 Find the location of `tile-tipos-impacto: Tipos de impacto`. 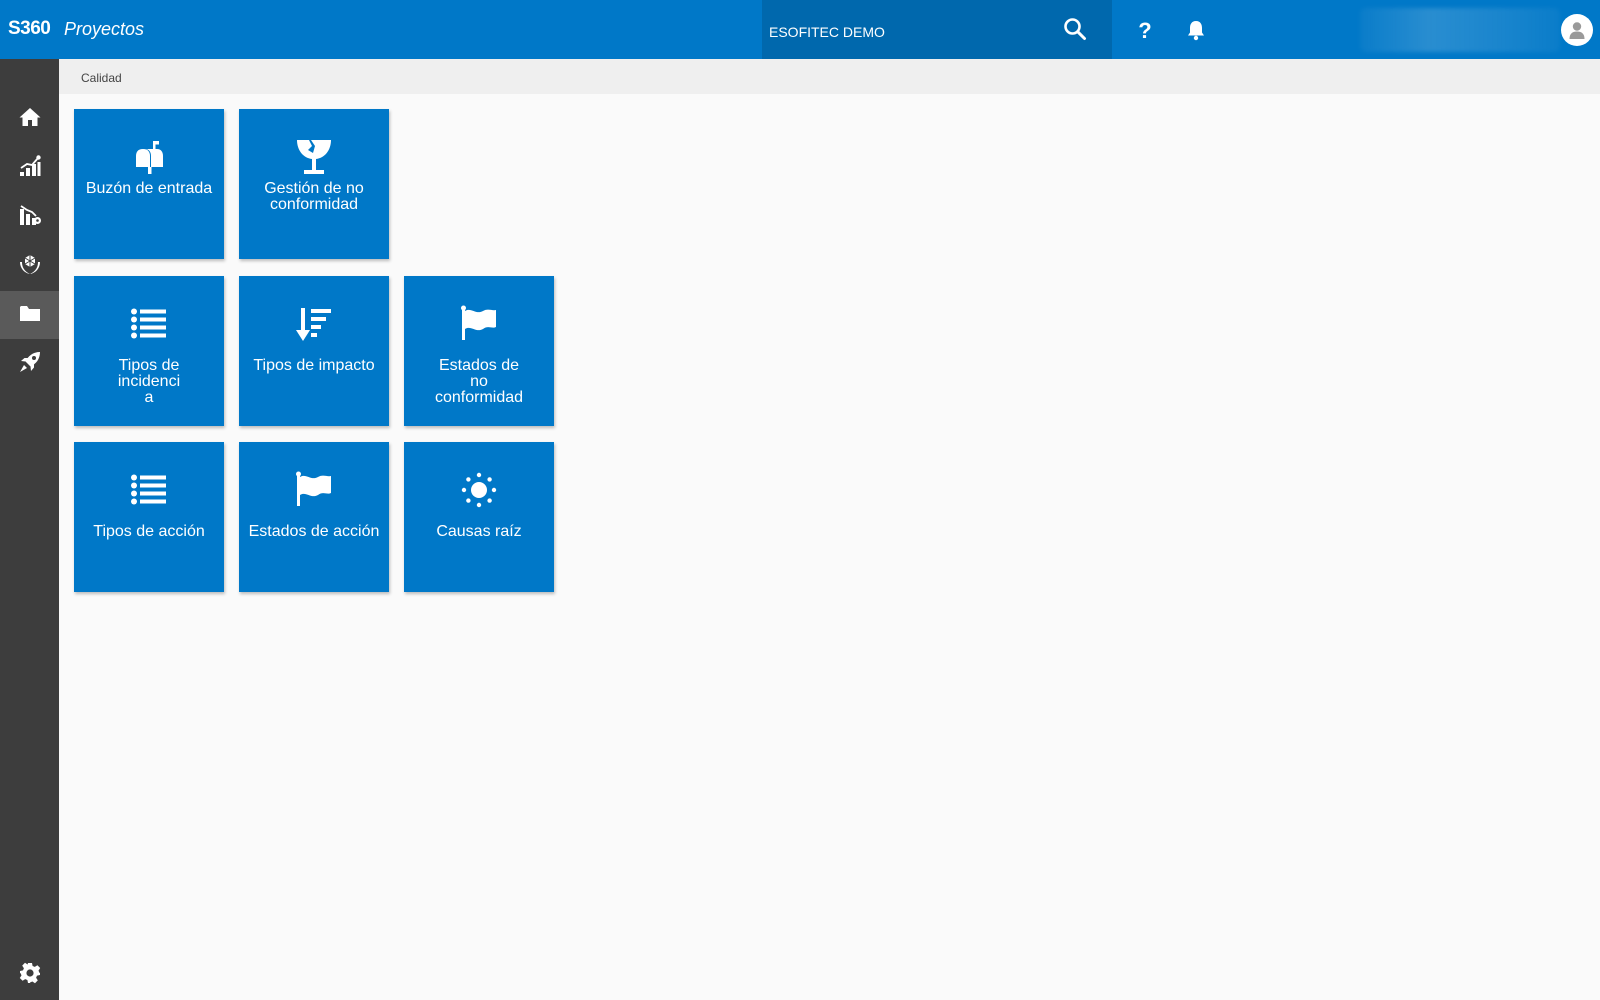

tile-tipos-impacto: Tipos de impacto is located at coordinates (314, 351).